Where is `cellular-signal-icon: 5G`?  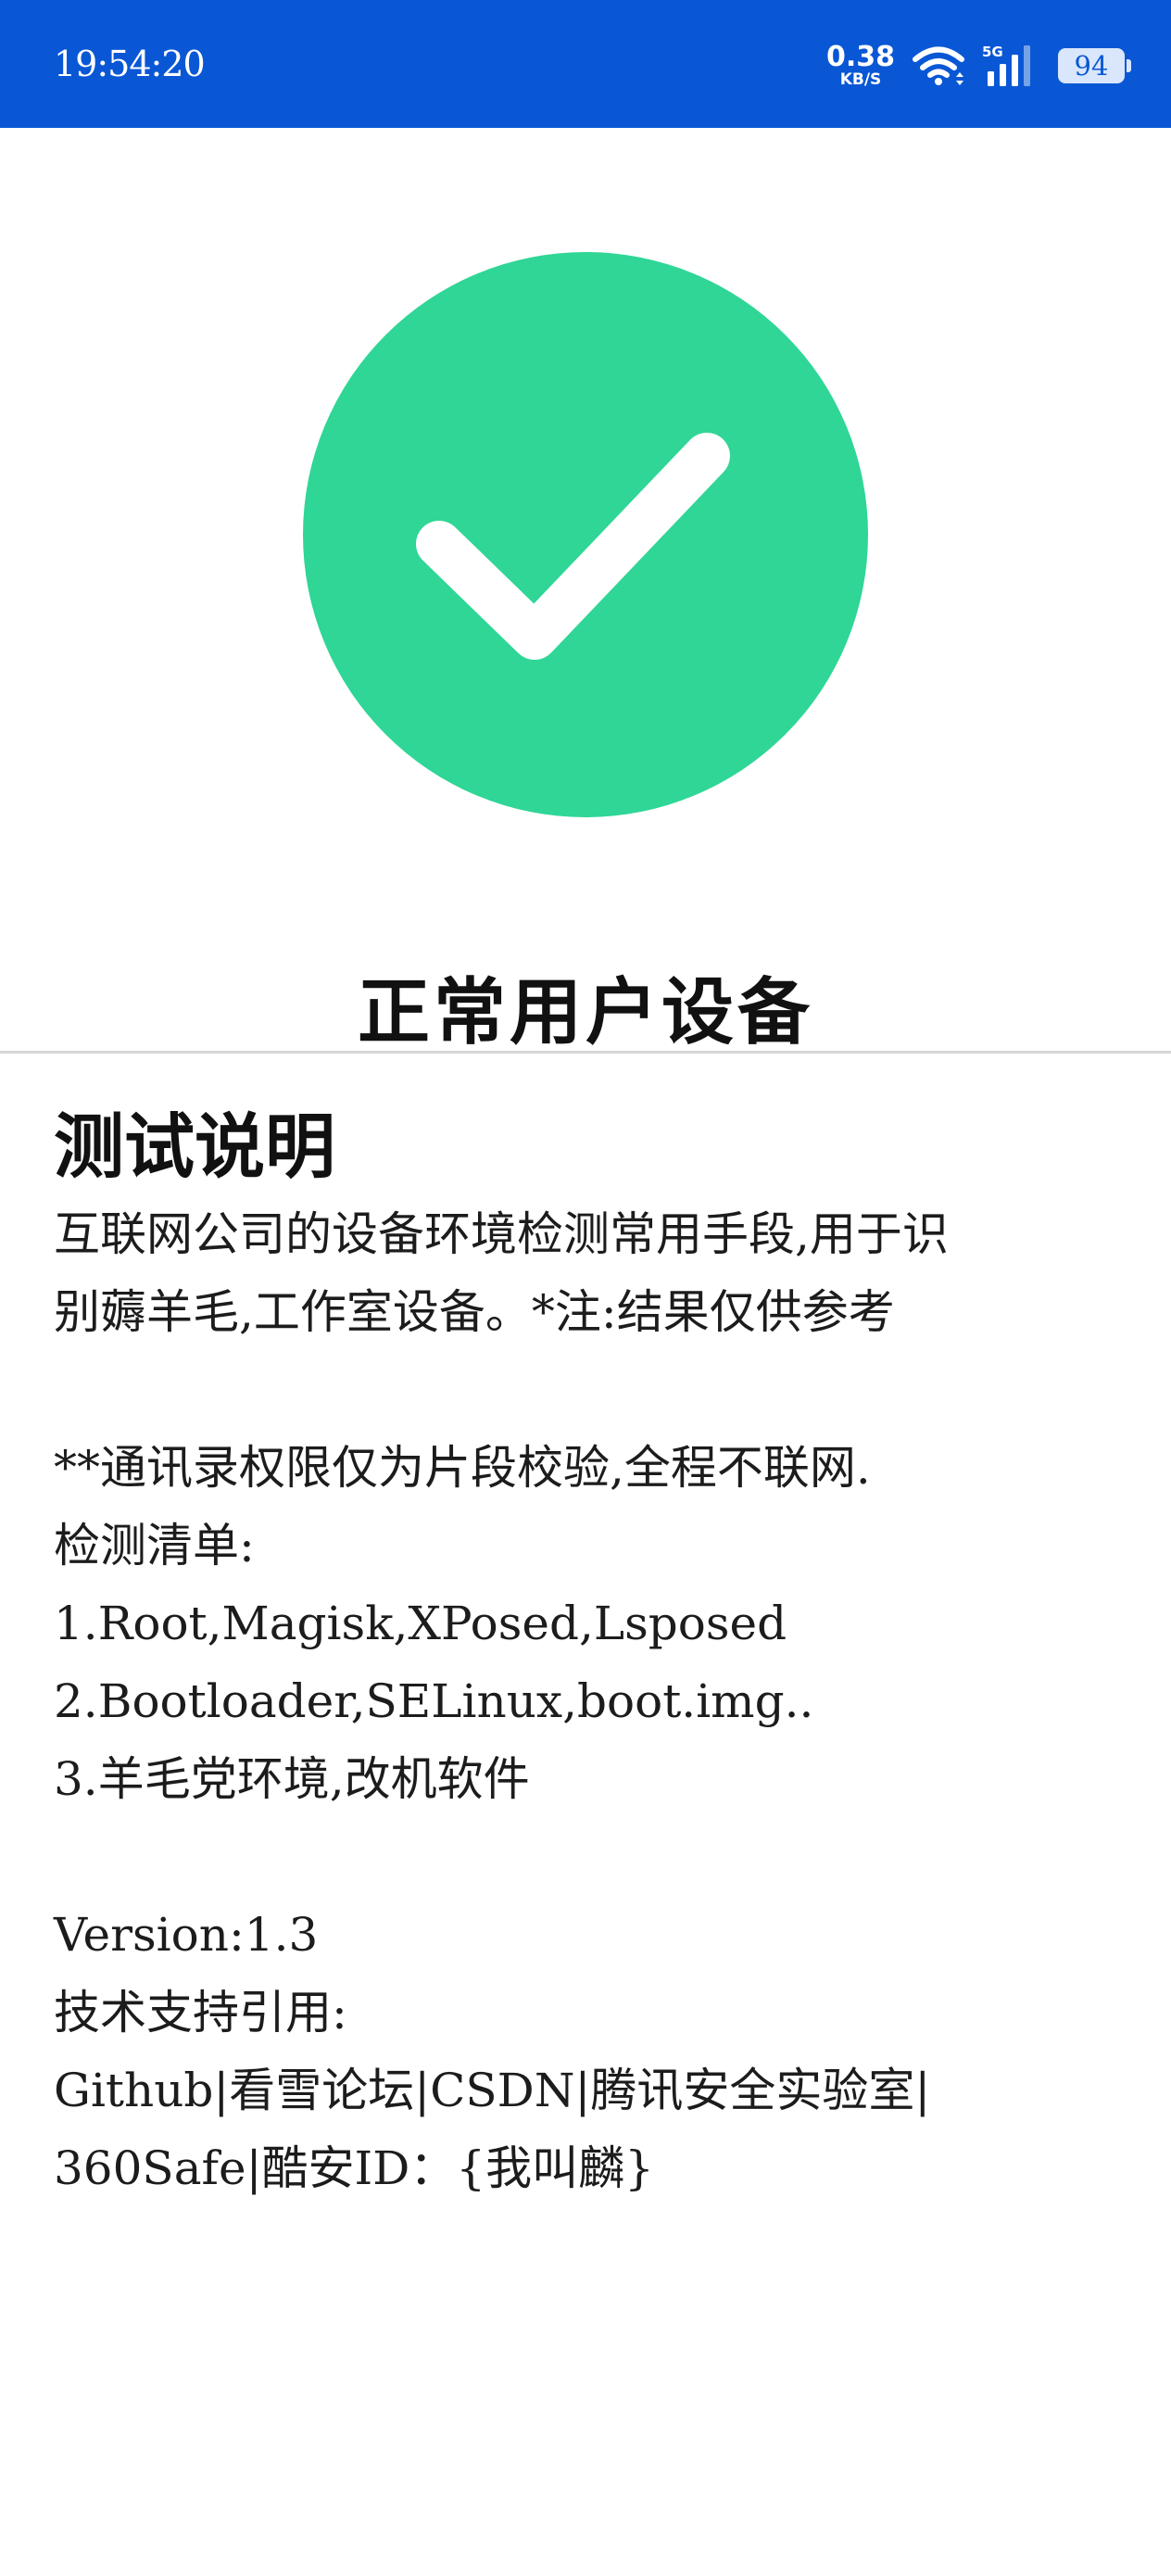 cellular-signal-icon: 5G is located at coordinates (1006, 65).